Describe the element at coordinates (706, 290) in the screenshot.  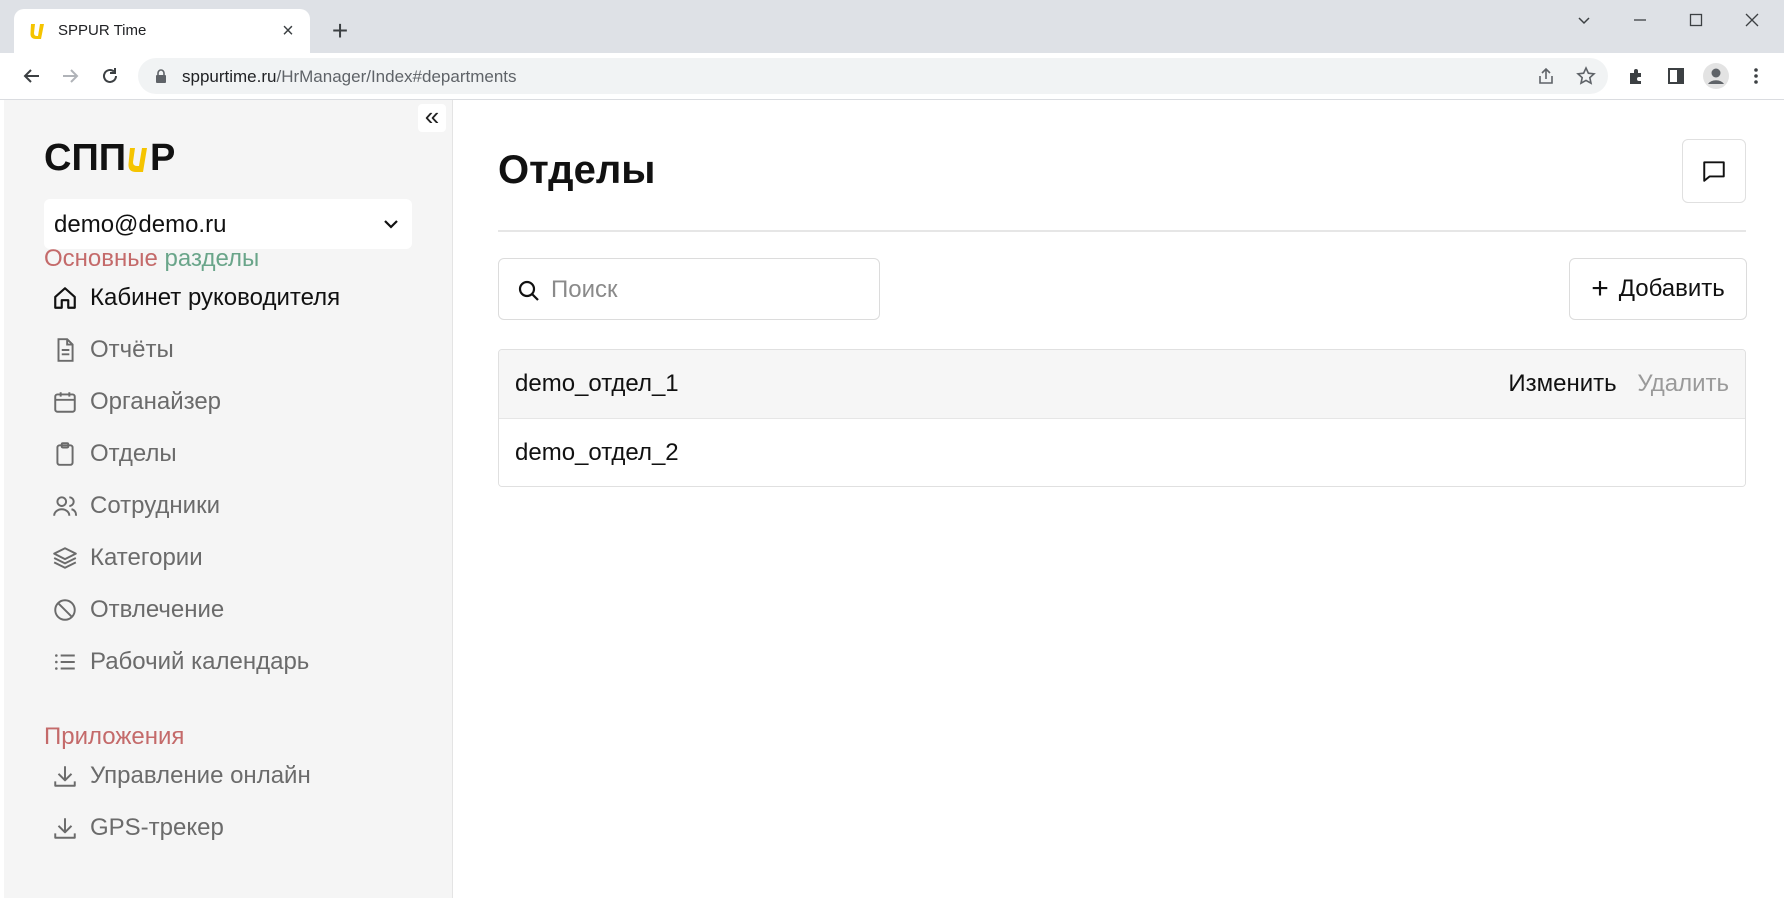
I see `search-input` at that location.